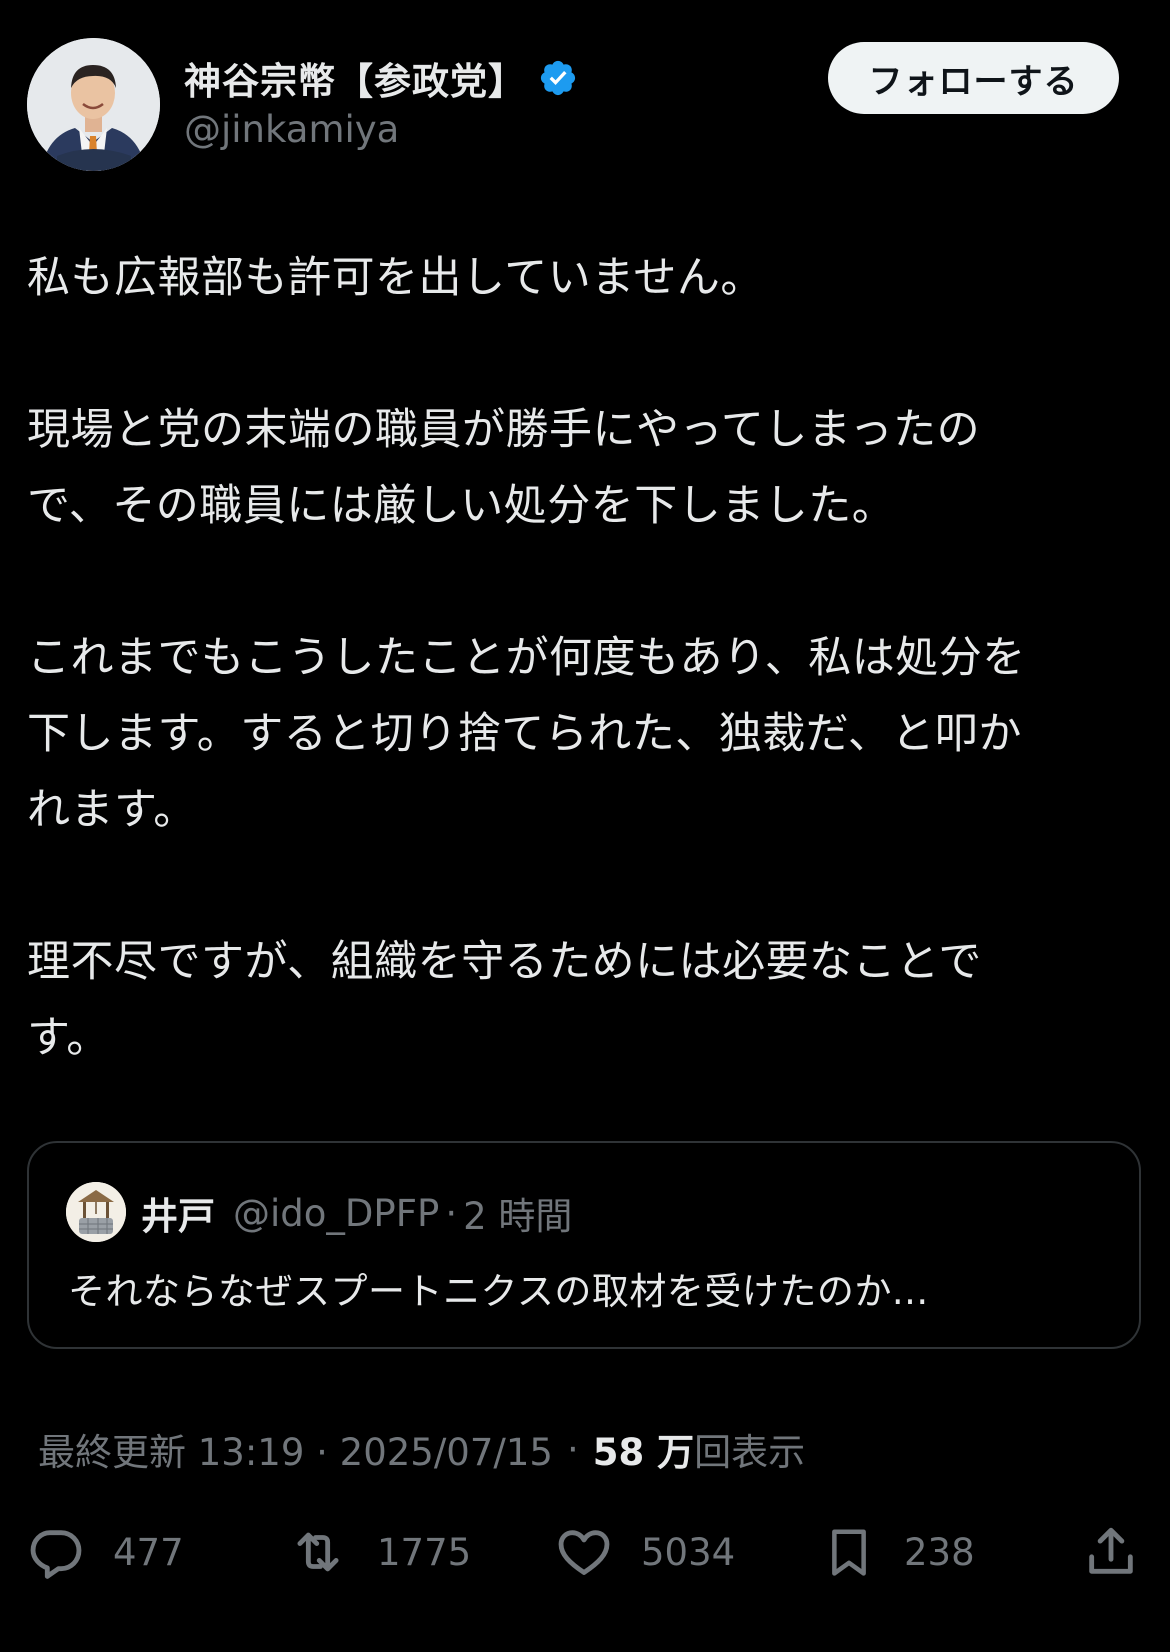 The width and height of the screenshot is (1170, 1652). Describe the element at coordinates (526, 658) in the screenshot. I see `tweet-line: これまでもこうしたことが何度もあり、私は処分を` at that location.